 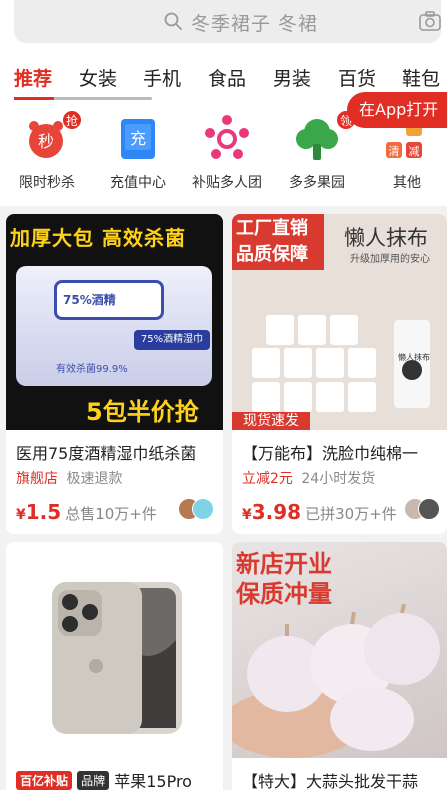 What do you see at coordinates (292, 77) in the screenshot?
I see `tab-mens: 男装` at bounding box center [292, 77].